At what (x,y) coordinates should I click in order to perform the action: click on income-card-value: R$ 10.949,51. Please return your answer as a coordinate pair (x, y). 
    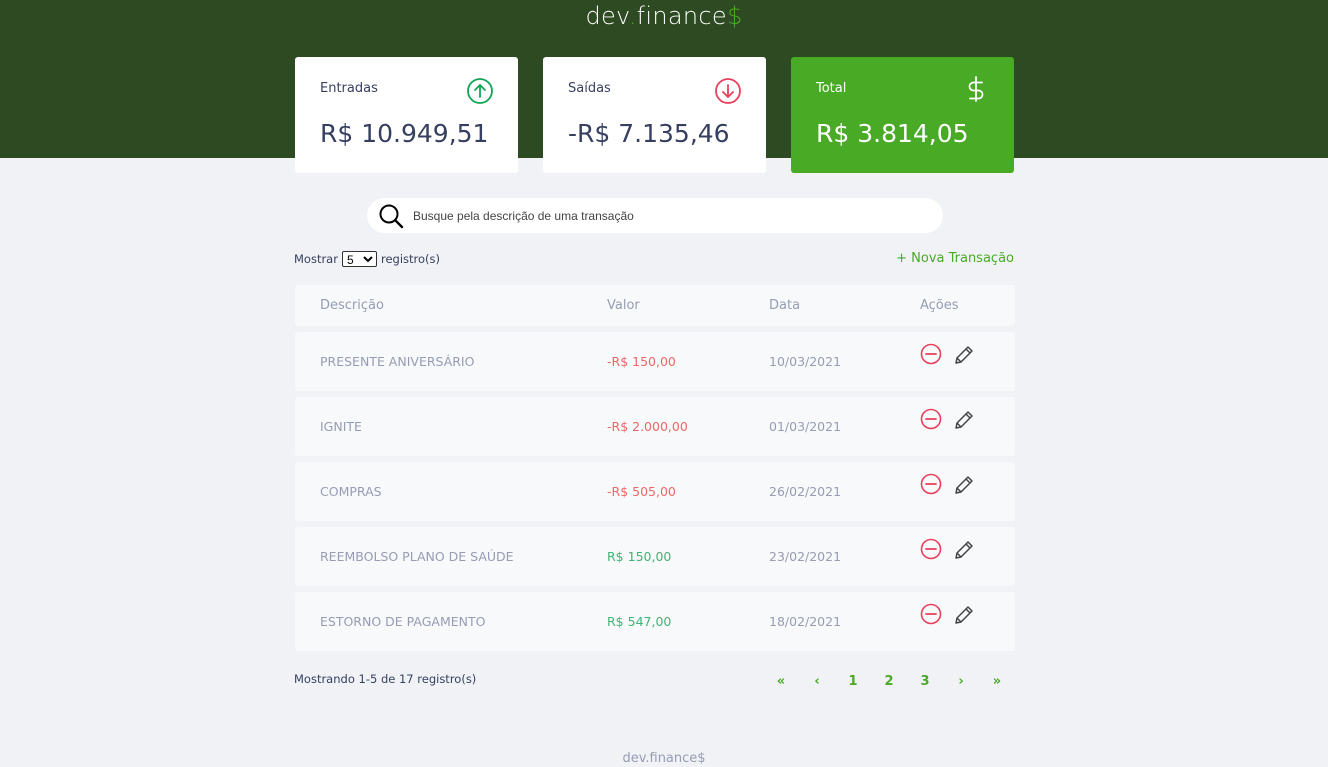
    Looking at the image, I should click on (404, 133).